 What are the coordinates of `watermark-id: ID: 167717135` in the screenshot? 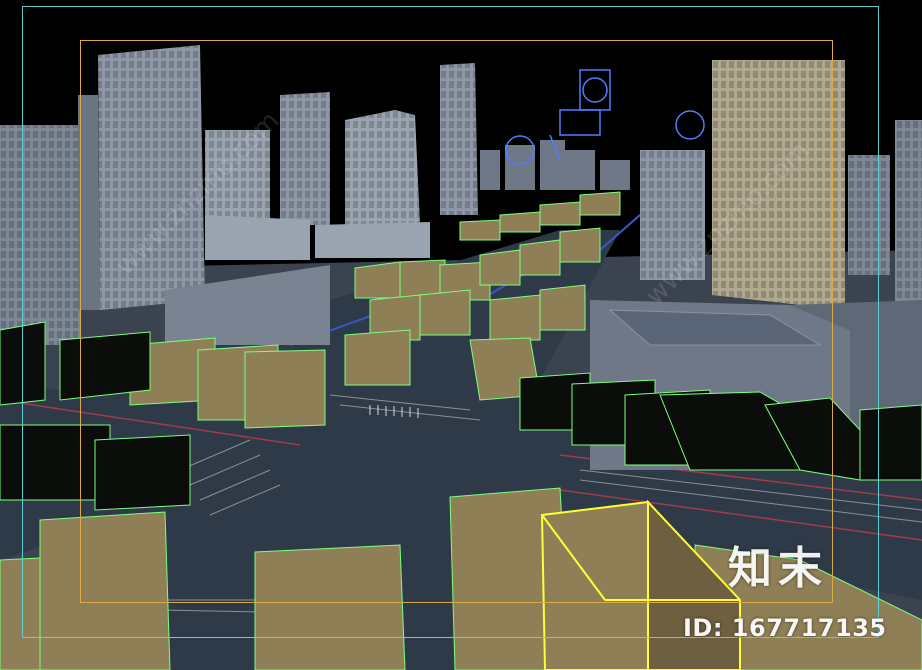 It's located at (785, 628).